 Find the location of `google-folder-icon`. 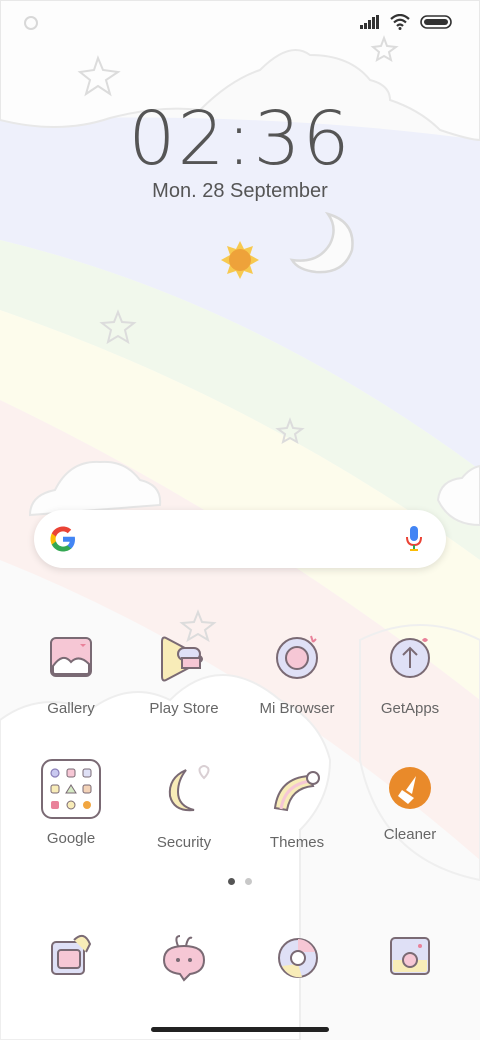

google-folder-icon is located at coordinates (71, 789).